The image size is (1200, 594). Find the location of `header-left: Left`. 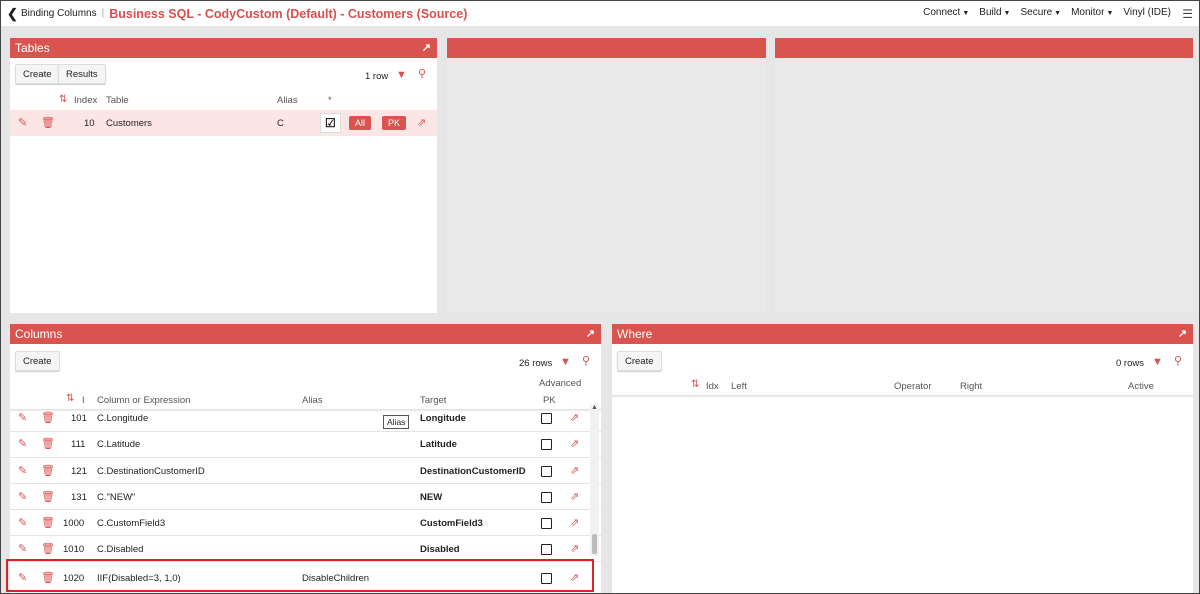

header-left: Left is located at coordinates (739, 386).